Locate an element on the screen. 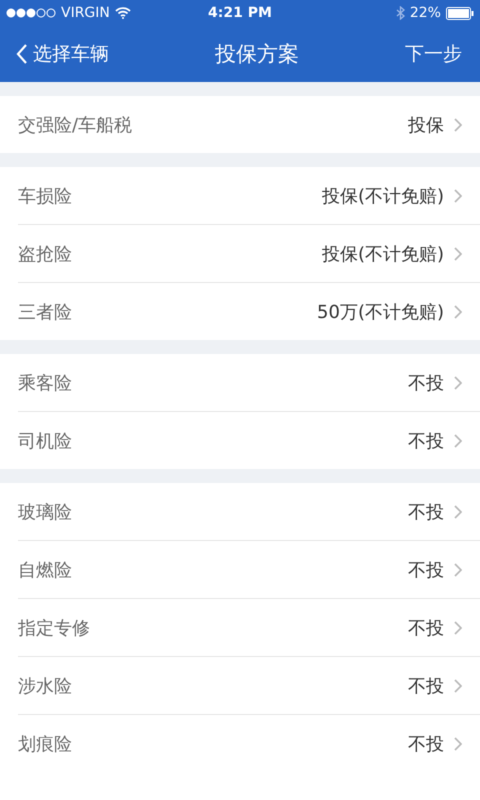 The width and height of the screenshot is (480, 800). list-row: 司机险 不投 is located at coordinates (249, 440).